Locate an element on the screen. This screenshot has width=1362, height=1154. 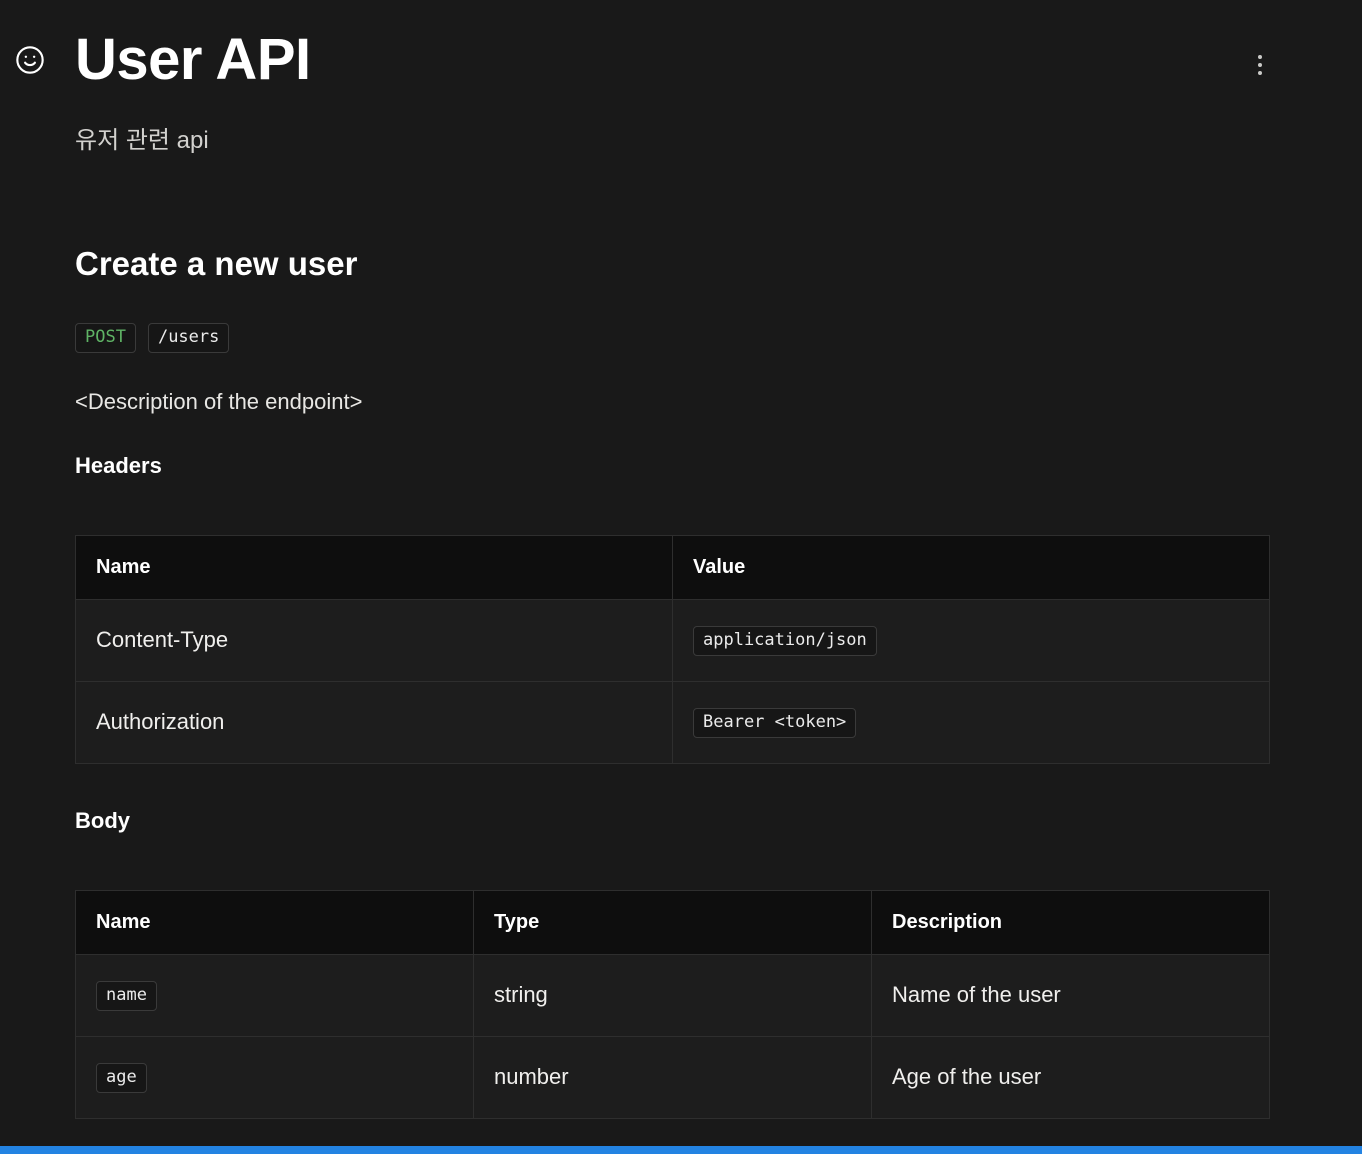
header-value-cell: application/json is located at coordinates (971, 640).